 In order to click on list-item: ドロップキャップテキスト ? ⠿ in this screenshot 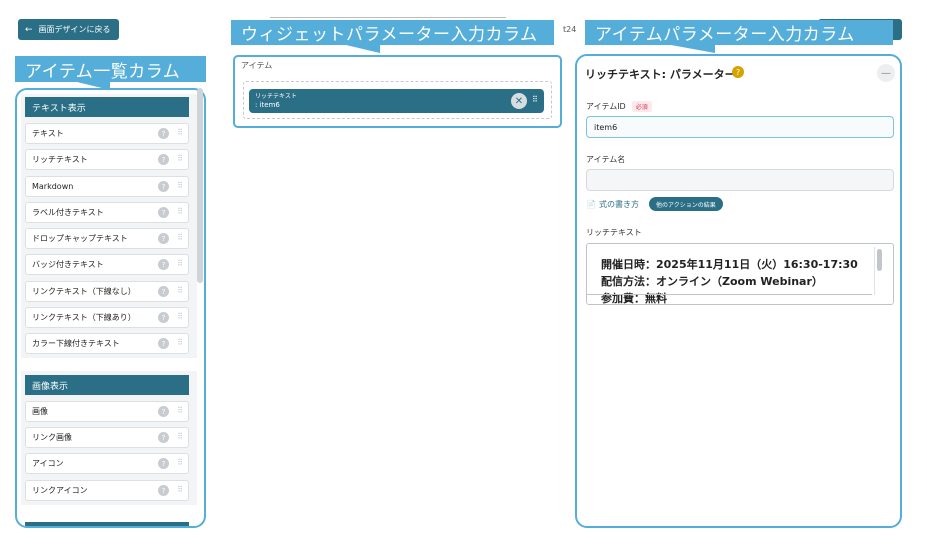, I will do `click(107, 238)`.